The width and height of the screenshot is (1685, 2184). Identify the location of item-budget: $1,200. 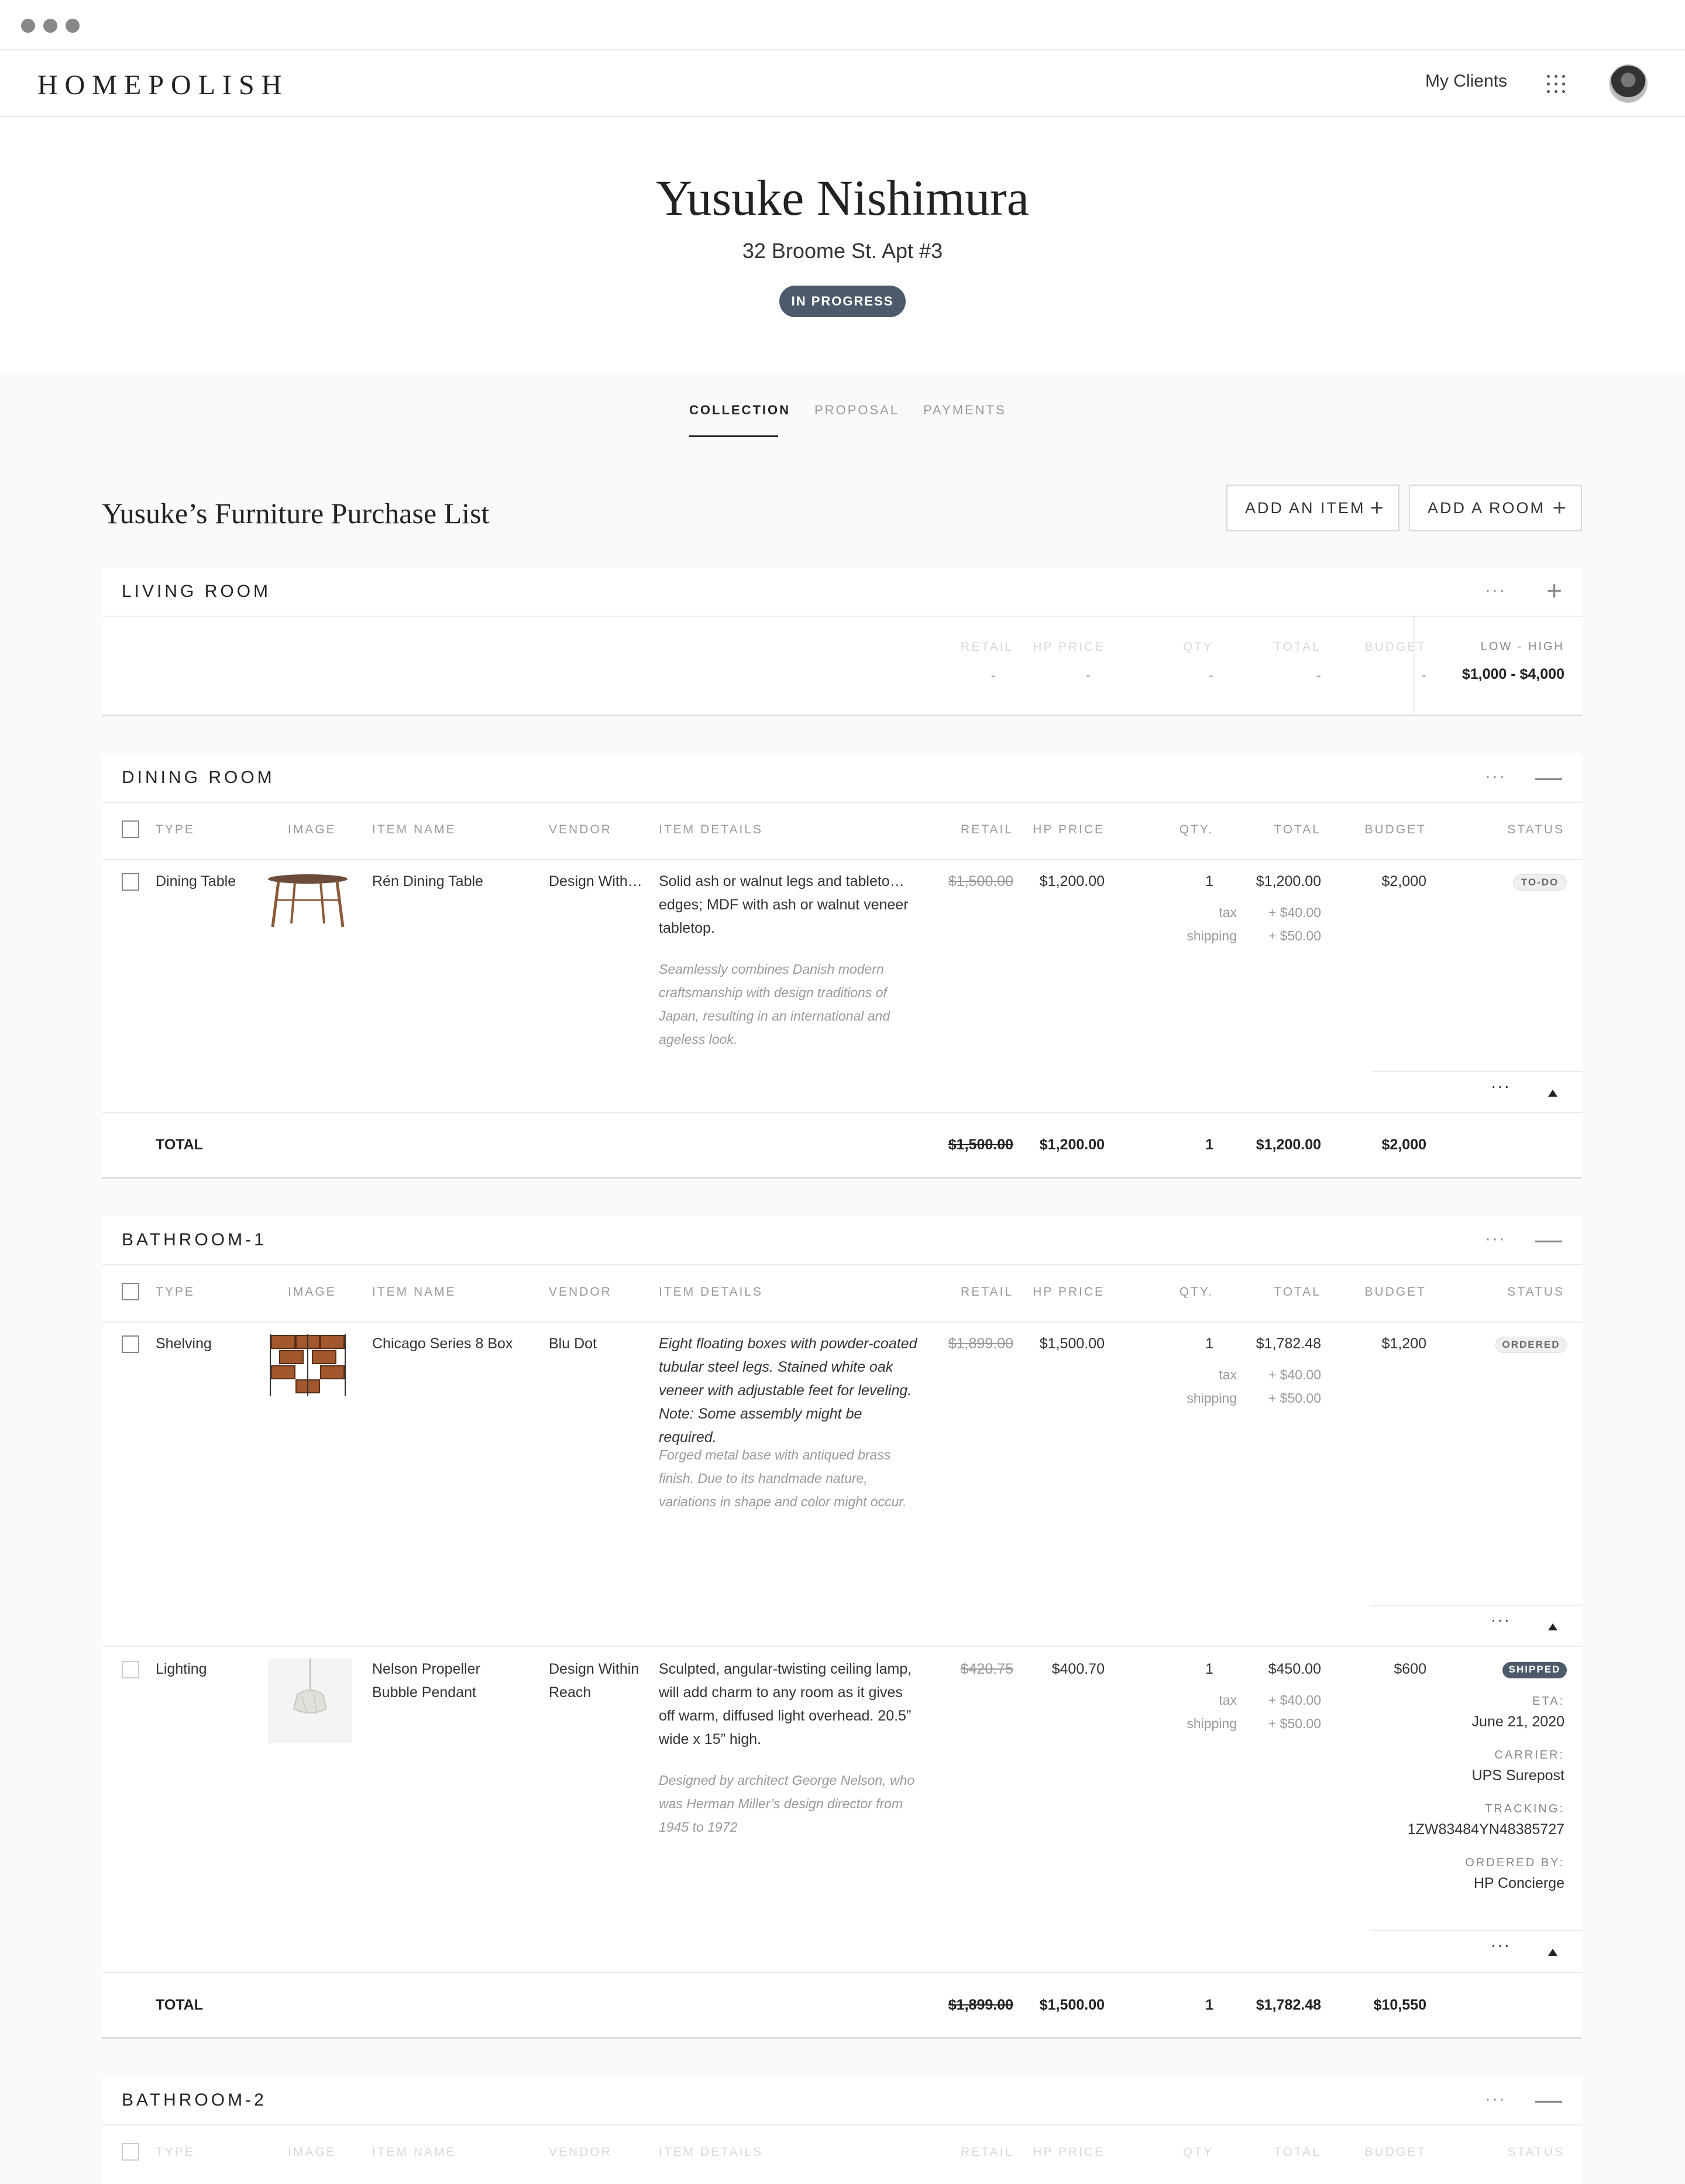
(1403, 1343).